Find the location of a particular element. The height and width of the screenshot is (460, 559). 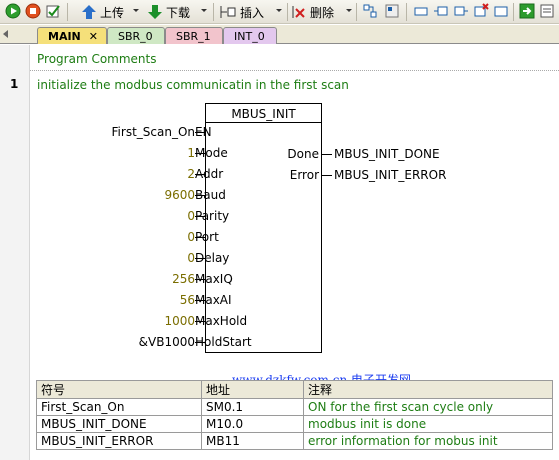

input-pin-addr: Addr is located at coordinates (209, 174).